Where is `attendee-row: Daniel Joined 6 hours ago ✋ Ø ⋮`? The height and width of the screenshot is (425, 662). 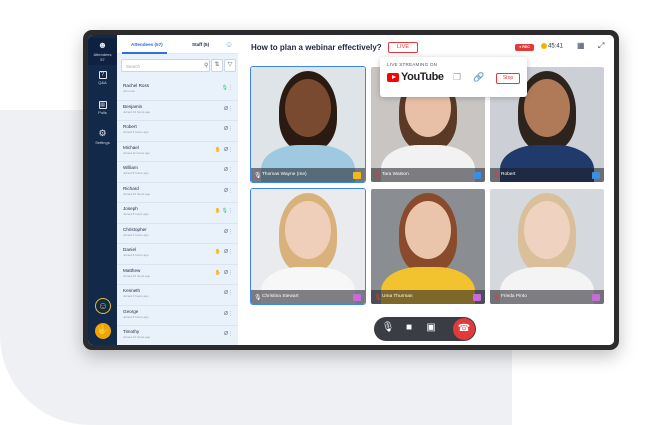
attendee-row: Daniel Joined 6 hours ago ✋ Ø ⋮ is located at coordinates (177, 254).